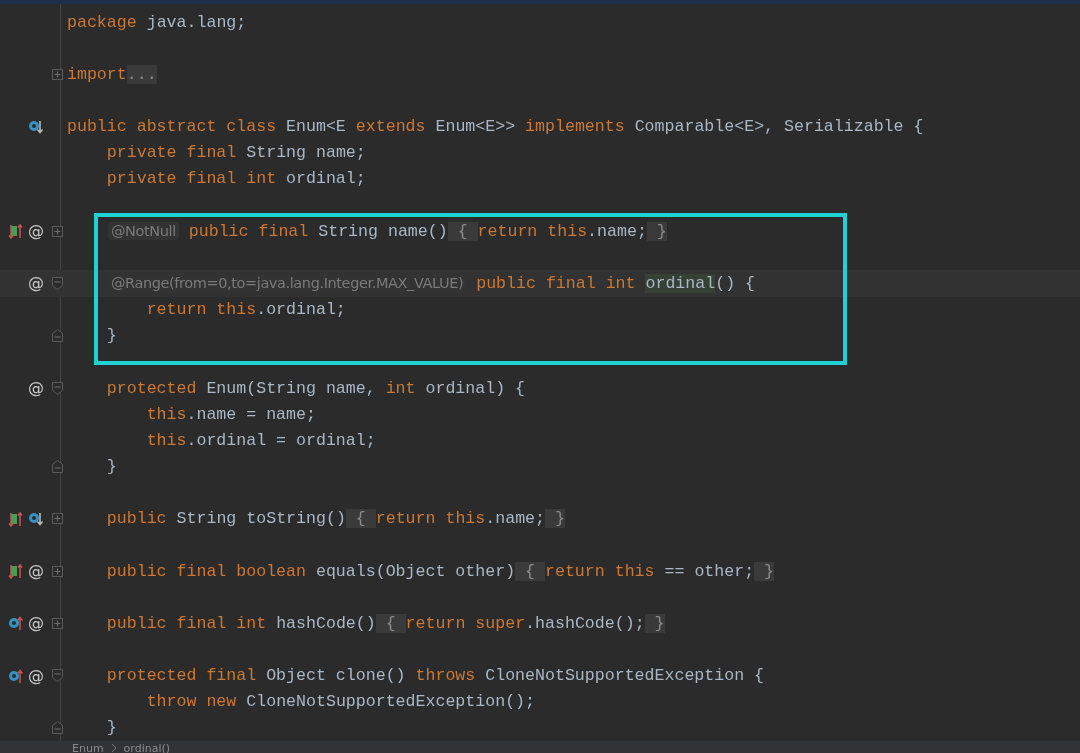 Image resolution: width=1080 pixels, height=753 pixels. Describe the element at coordinates (230, 414) in the screenshot. I see `code-text: this.name = name;` at that location.